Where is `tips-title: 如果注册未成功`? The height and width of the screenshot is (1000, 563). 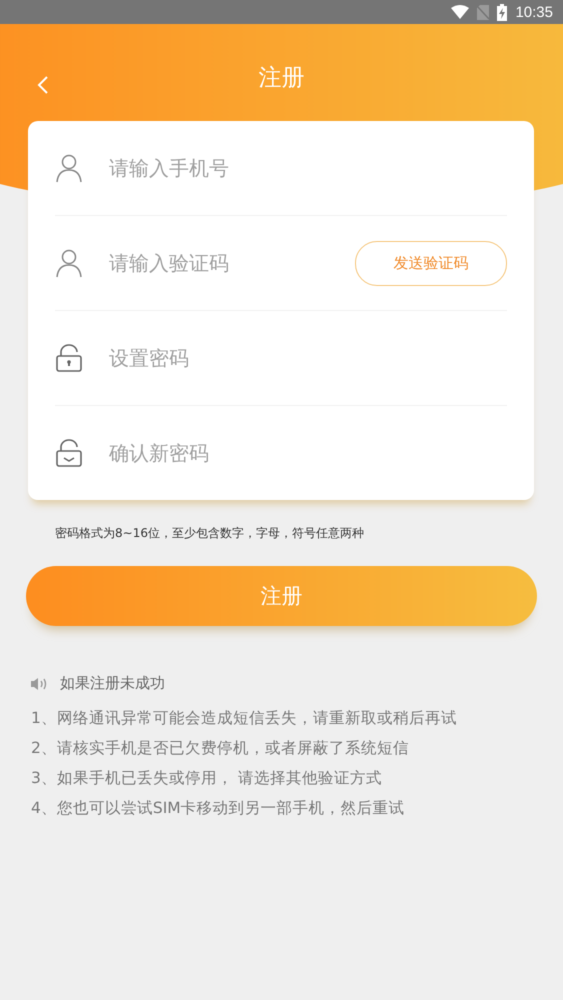 tips-title: 如果注册未成功 is located at coordinates (112, 683).